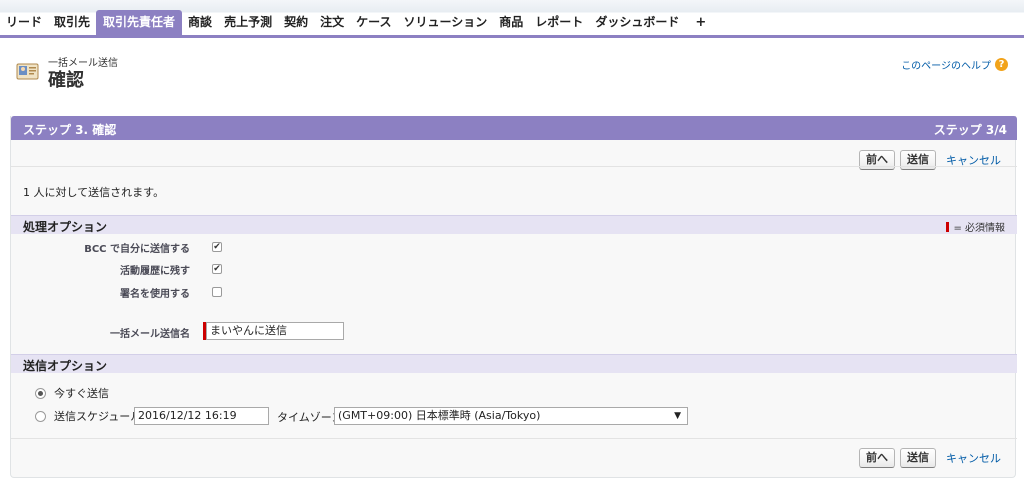 The height and width of the screenshot is (485, 1024). Describe the element at coordinates (946, 64) in the screenshot. I see `help-link-label: このページのヘルプ` at that location.